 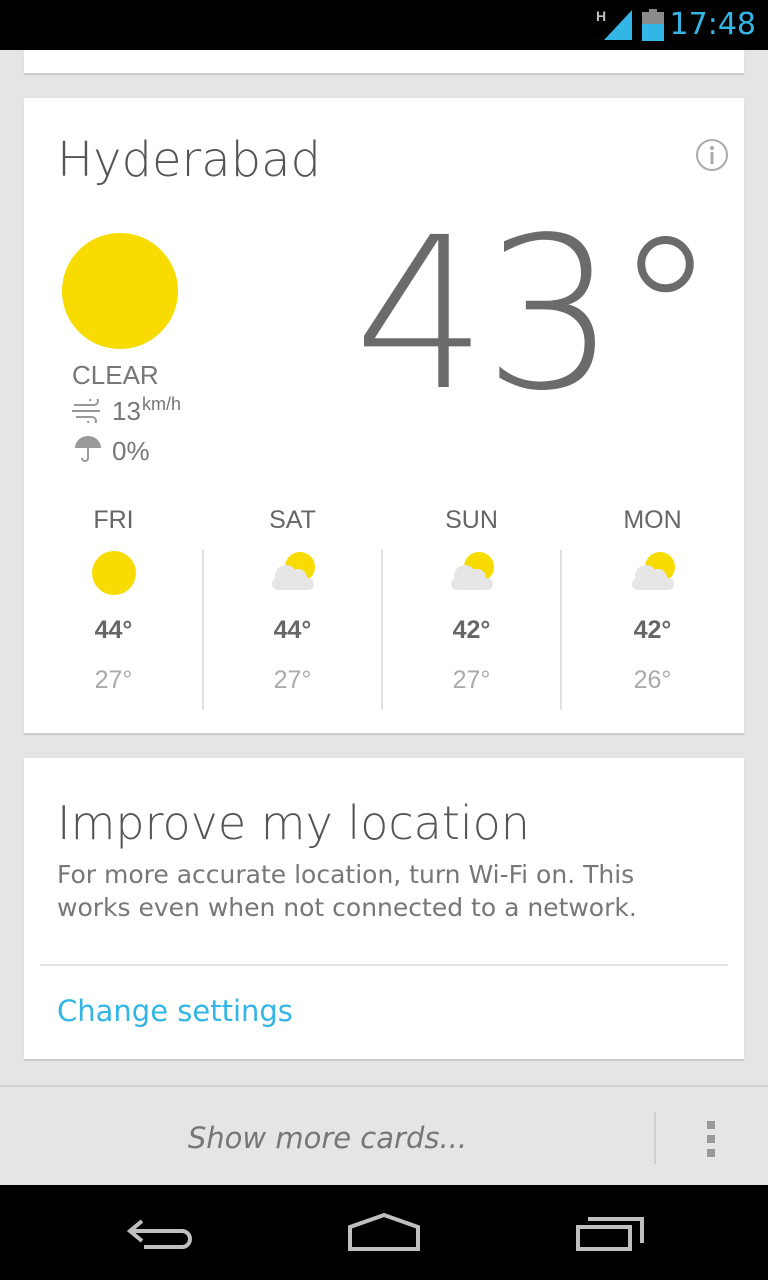 What do you see at coordinates (88, 449) in the screenshot?
I see `umbrella-icon` at bounding box center [88, 449].